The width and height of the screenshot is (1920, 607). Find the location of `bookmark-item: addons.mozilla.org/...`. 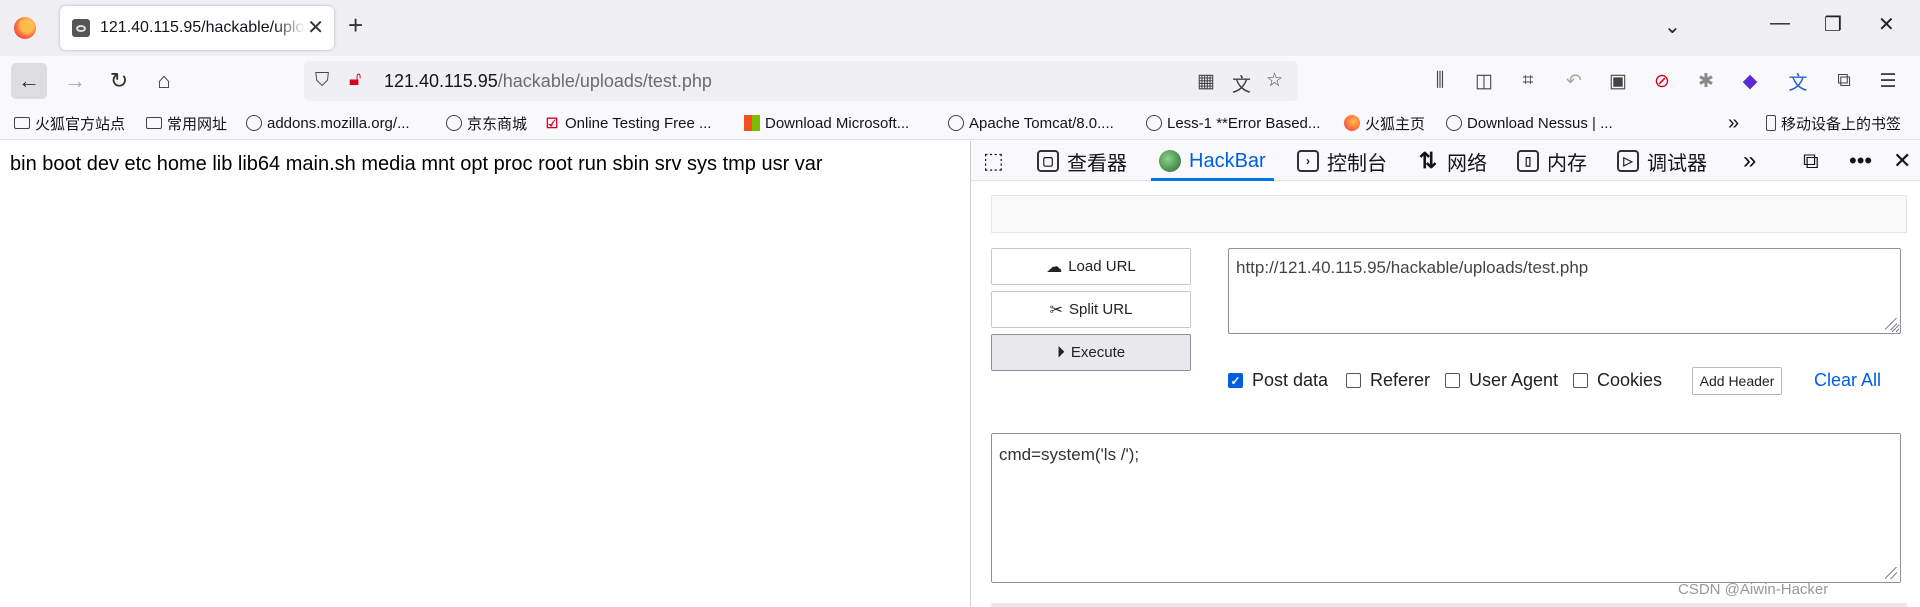

bookmark-item: addons.mozilla.org/... is located at coordinates (328, 123).